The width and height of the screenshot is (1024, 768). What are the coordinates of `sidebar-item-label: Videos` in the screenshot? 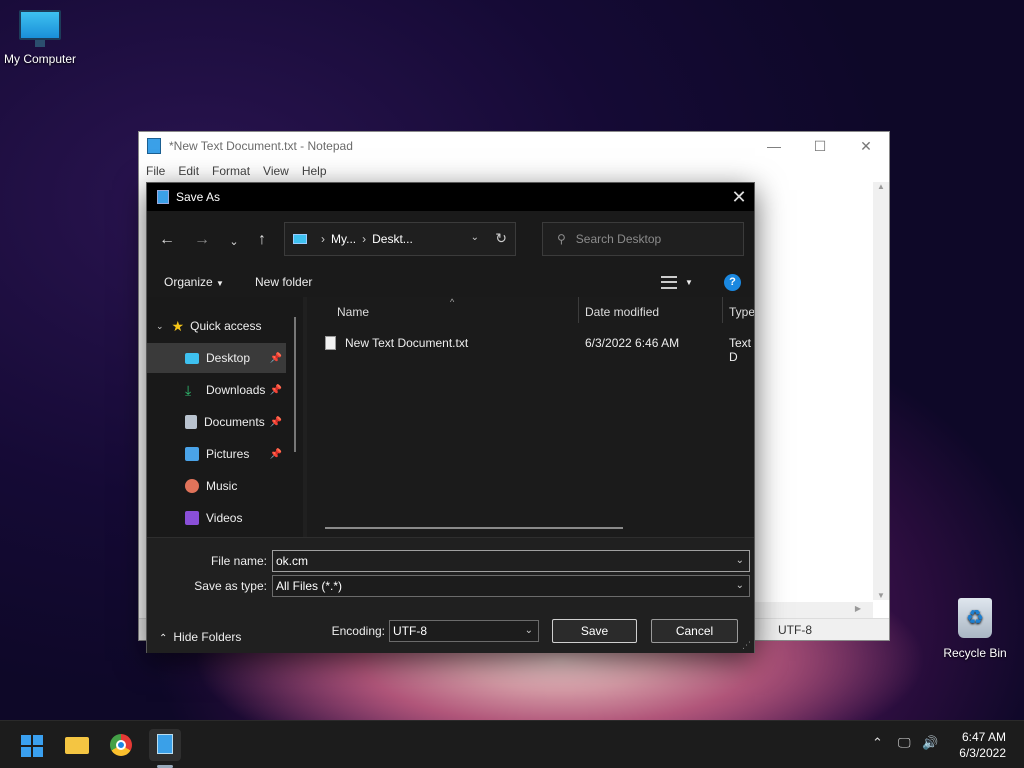 It's located at (224, 518).